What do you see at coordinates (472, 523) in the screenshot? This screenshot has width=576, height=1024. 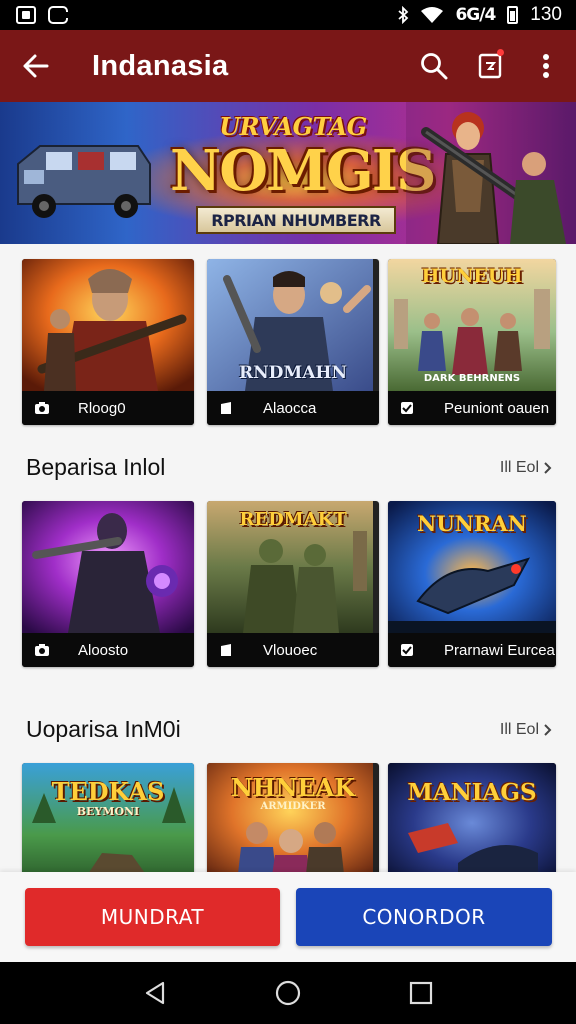 I see `card-art-label: NUNRAN` at bounding box center [472, 523].